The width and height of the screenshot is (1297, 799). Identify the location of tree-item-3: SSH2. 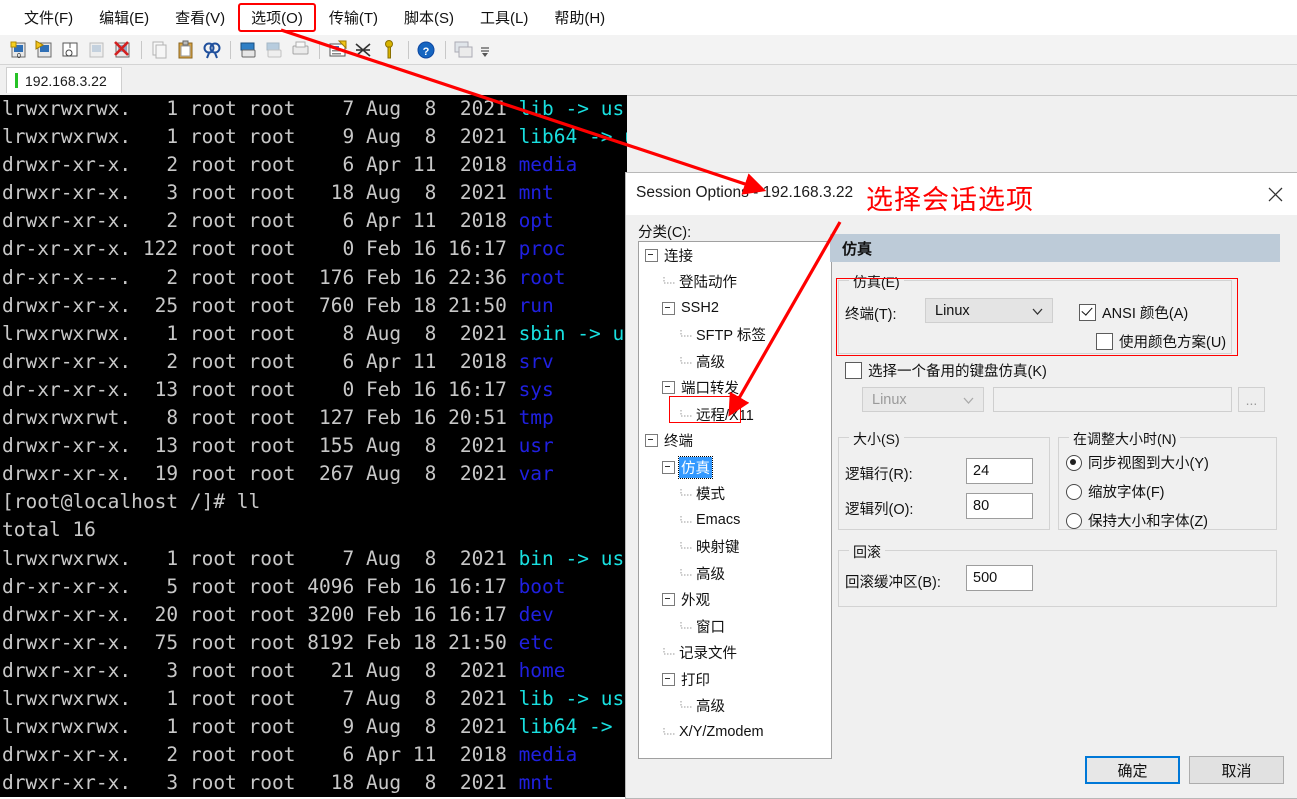
(735, 308).